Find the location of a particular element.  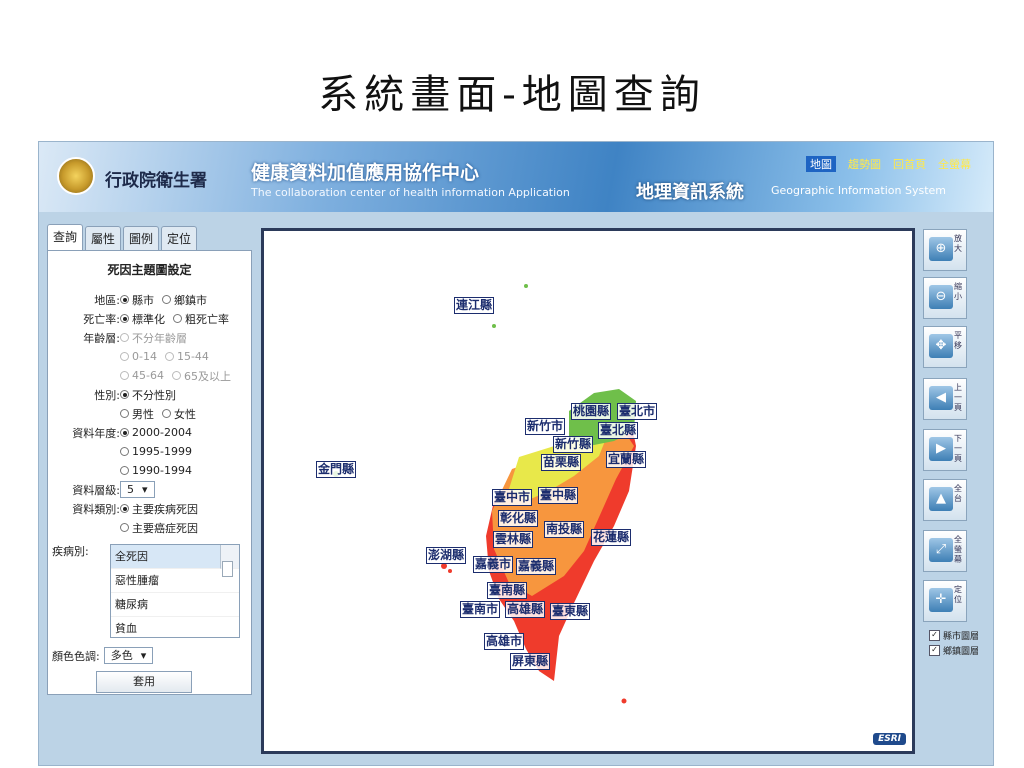

full-screen-button: ⤢ 全螢幕 is located at coordinates (945, 551).